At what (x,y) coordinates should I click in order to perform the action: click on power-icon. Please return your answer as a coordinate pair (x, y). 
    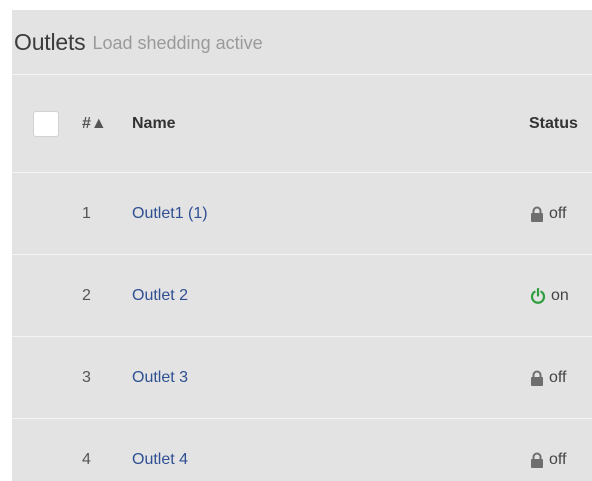
    Looking at the image, I should click on (538, 295).